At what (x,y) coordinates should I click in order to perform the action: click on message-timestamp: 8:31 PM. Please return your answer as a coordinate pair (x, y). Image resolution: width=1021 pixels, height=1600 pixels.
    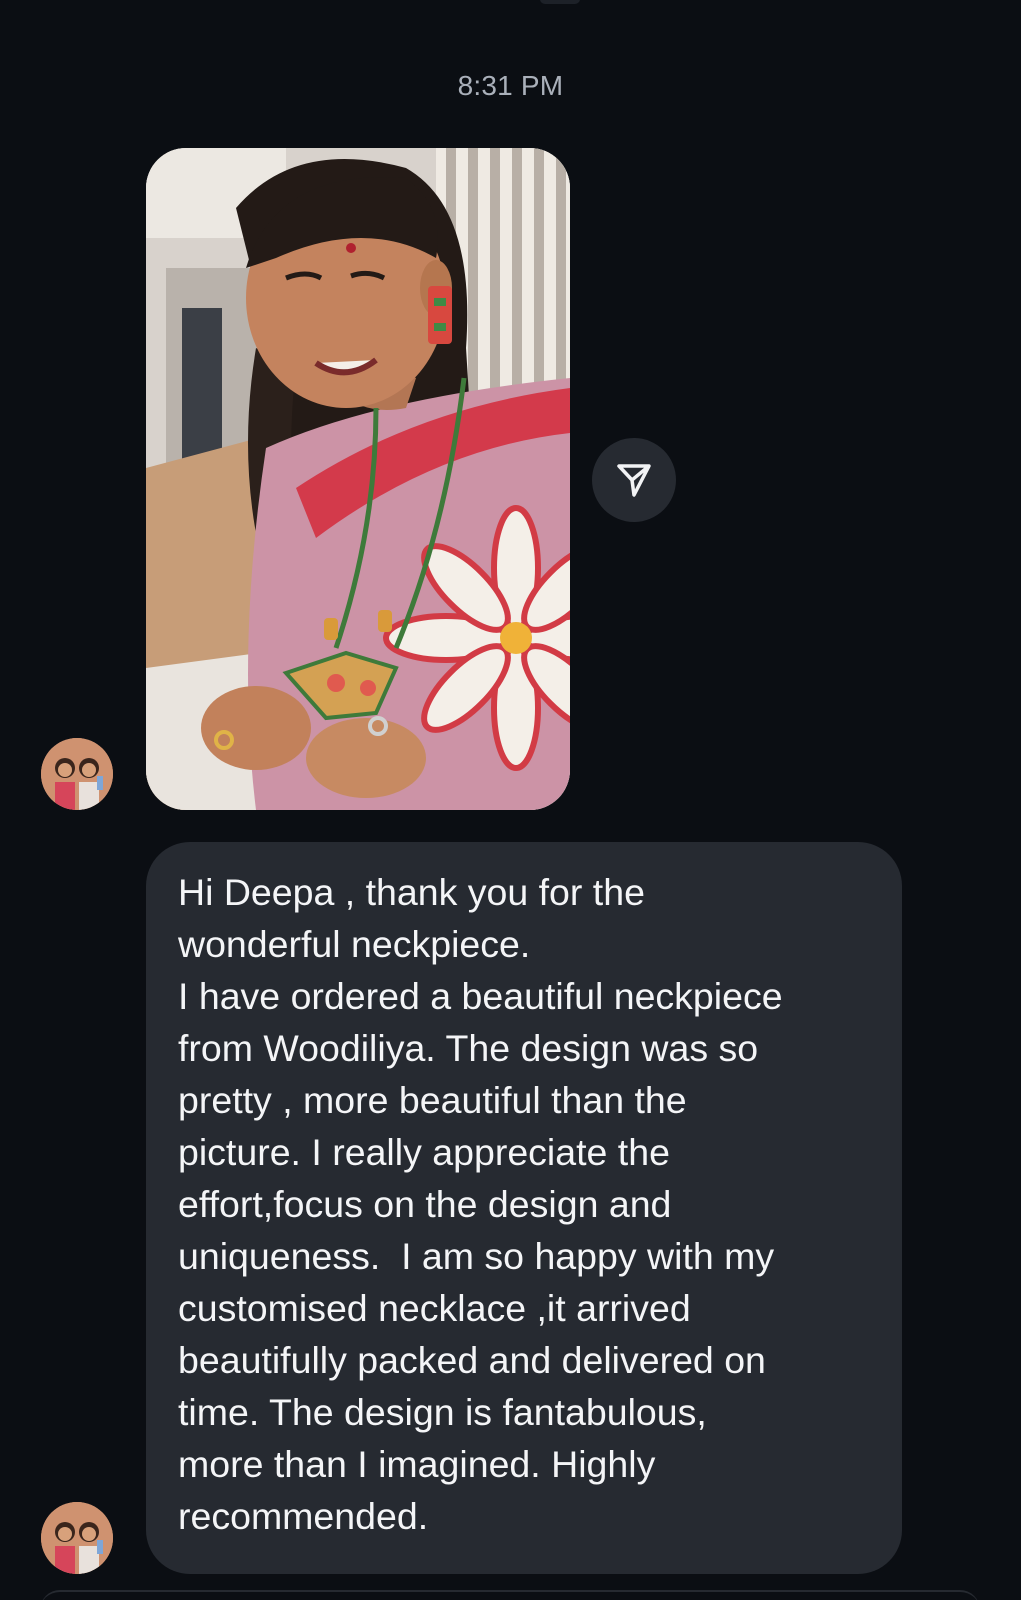
    Looking at the image, I should click on (510, 85).